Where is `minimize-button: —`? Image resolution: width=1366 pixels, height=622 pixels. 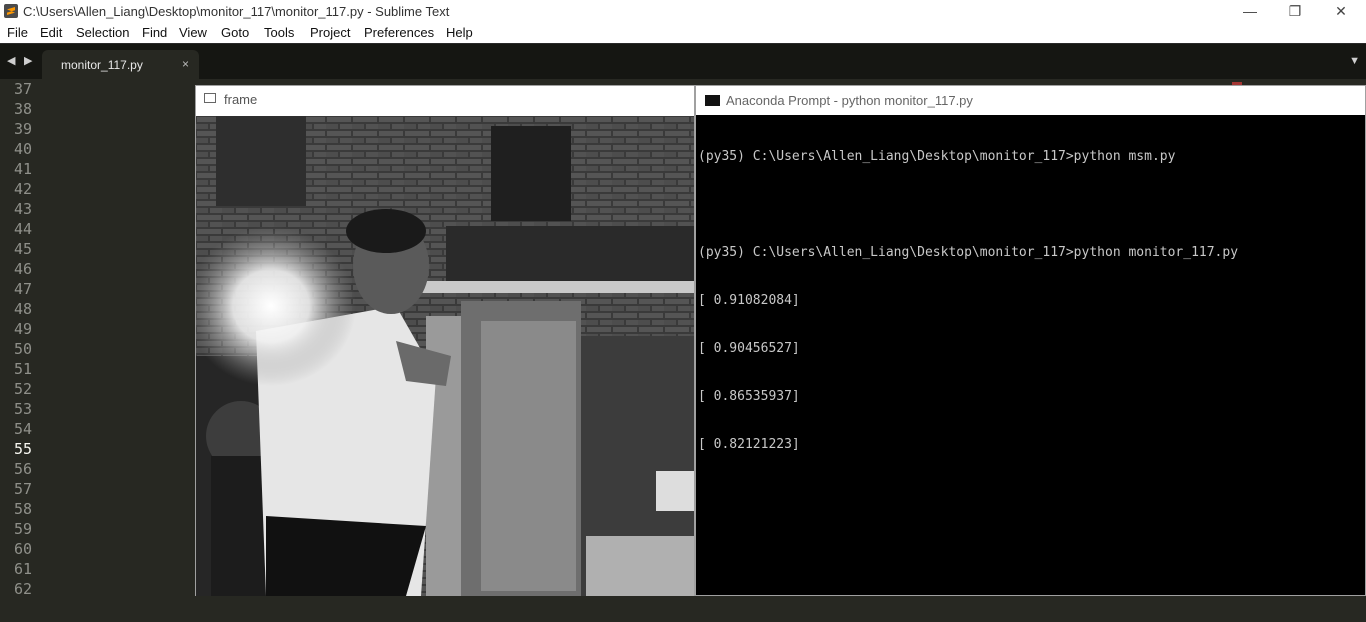
minimize-button: — is located at coordinates (1250, 11).